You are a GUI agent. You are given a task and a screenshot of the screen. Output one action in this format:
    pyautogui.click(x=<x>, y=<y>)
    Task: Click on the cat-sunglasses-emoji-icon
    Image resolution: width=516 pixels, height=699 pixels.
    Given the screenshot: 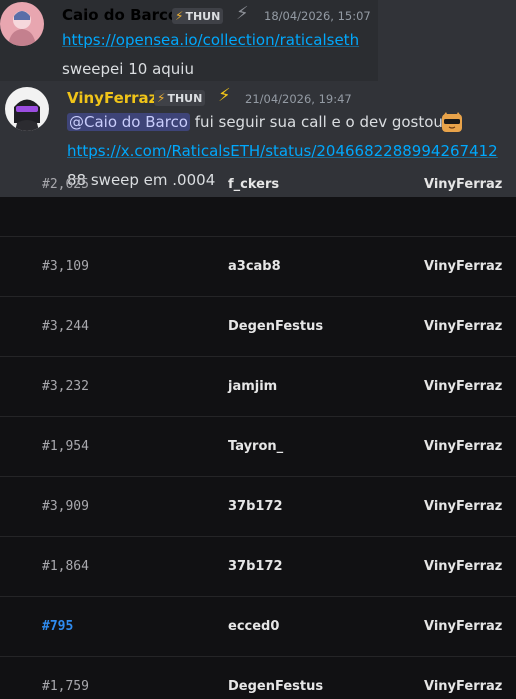 What is the action you would take?
    pyautogui.click(x=452, y=122)
    